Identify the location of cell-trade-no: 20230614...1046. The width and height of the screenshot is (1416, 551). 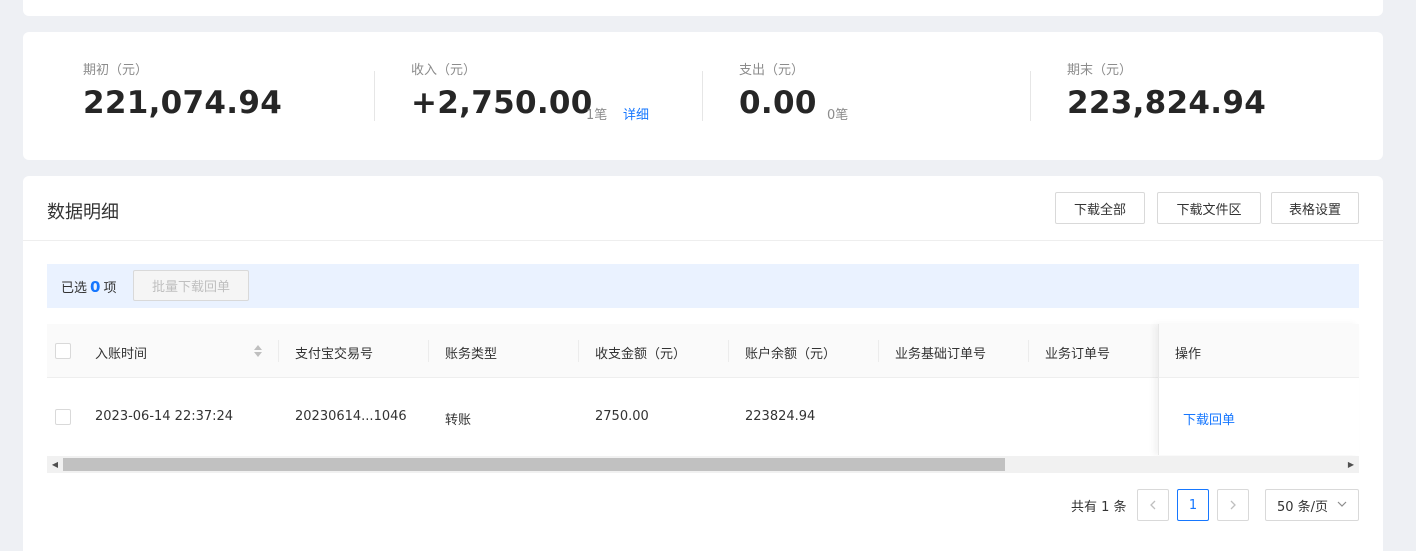
(351, 416).